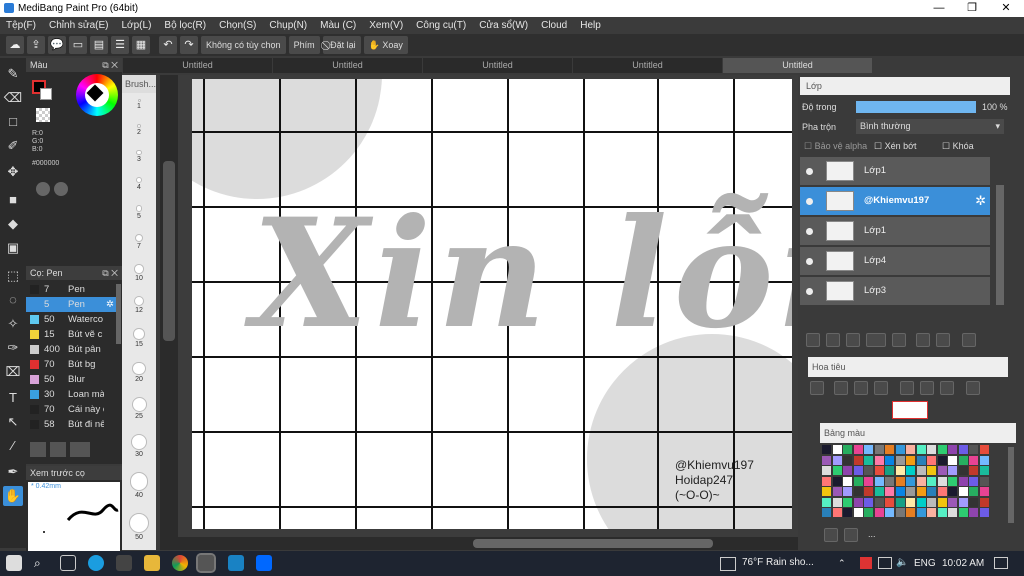  Describe the element at coordinates (38, 449) in the screenshot. I see `brush-add-icon` at that location.